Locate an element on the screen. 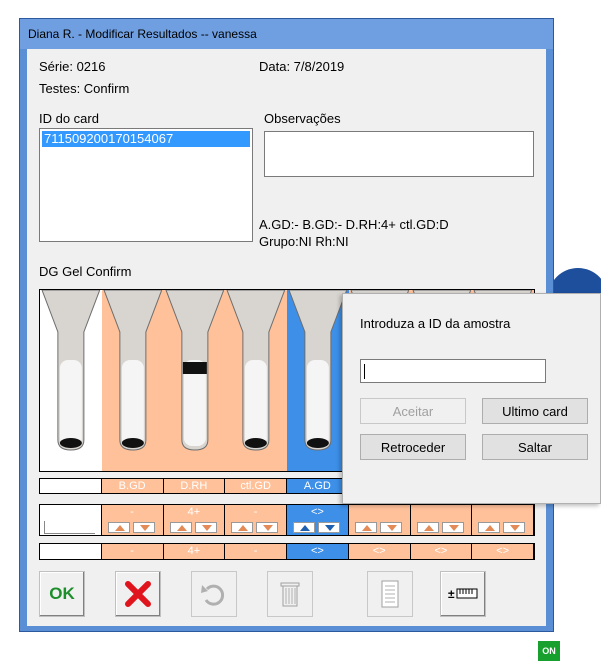 This screenshot has height=661, width=601. cancel-x-icon is located at coordinates (138, 594).